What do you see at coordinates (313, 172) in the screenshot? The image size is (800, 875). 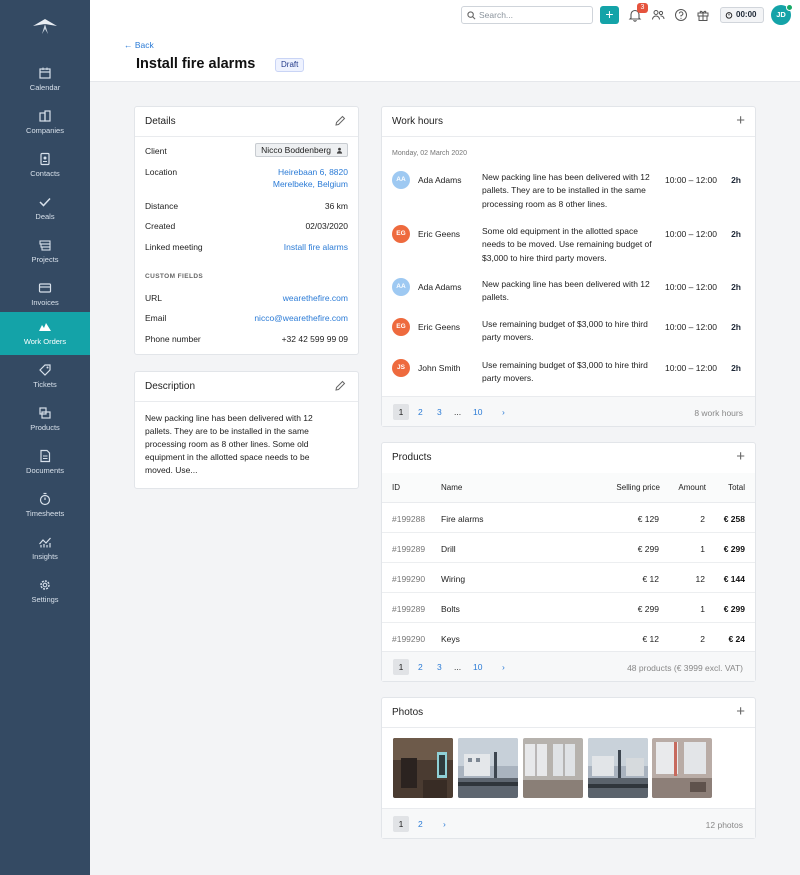 I see `location-line-1: Heirebaan 6, 8820` at bounding box center [313, 172].